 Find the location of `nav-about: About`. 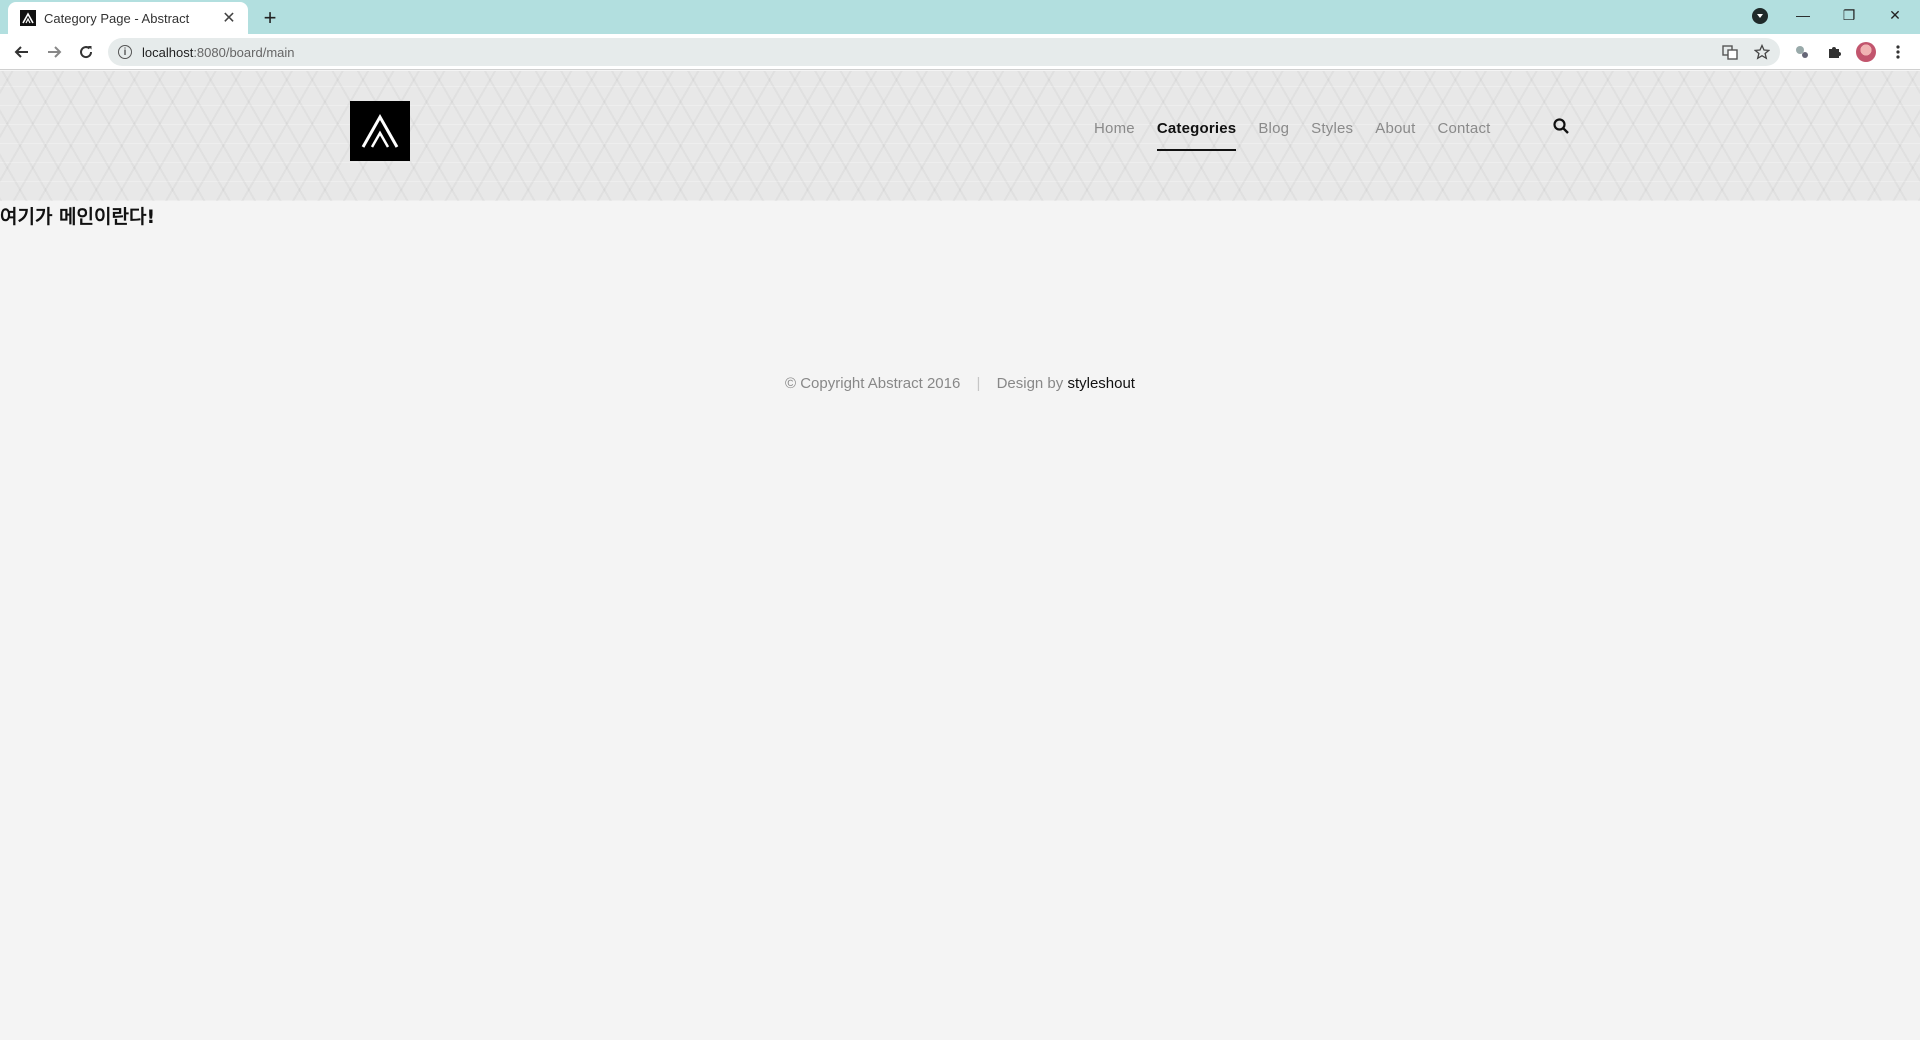

nav-about: About is located at coordinates (1395, 128).